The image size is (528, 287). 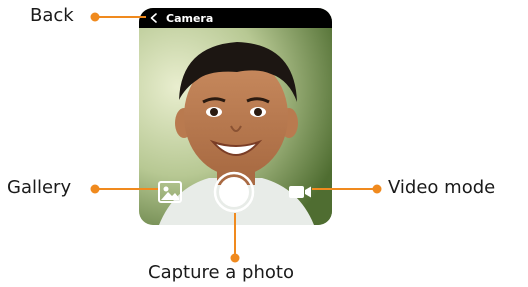 I want to click on callout-capture: Capture a photo, so click(x=221, y=272).